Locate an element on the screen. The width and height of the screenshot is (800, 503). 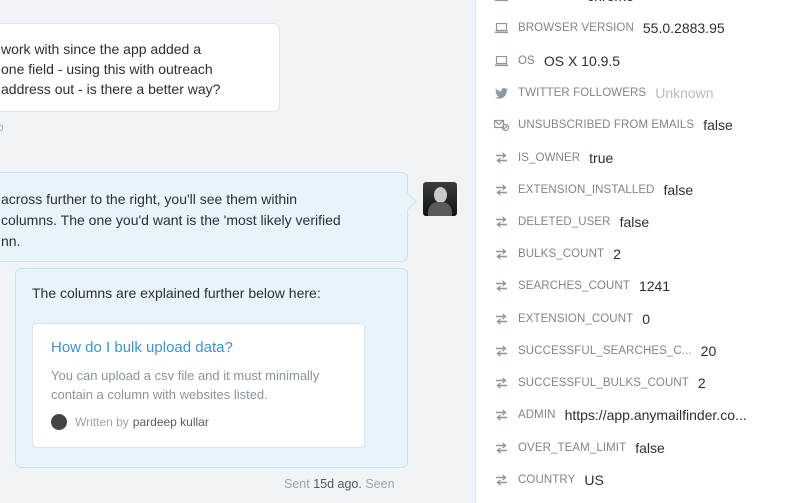
user-message-meta: o is located at coordinates (2, 127).